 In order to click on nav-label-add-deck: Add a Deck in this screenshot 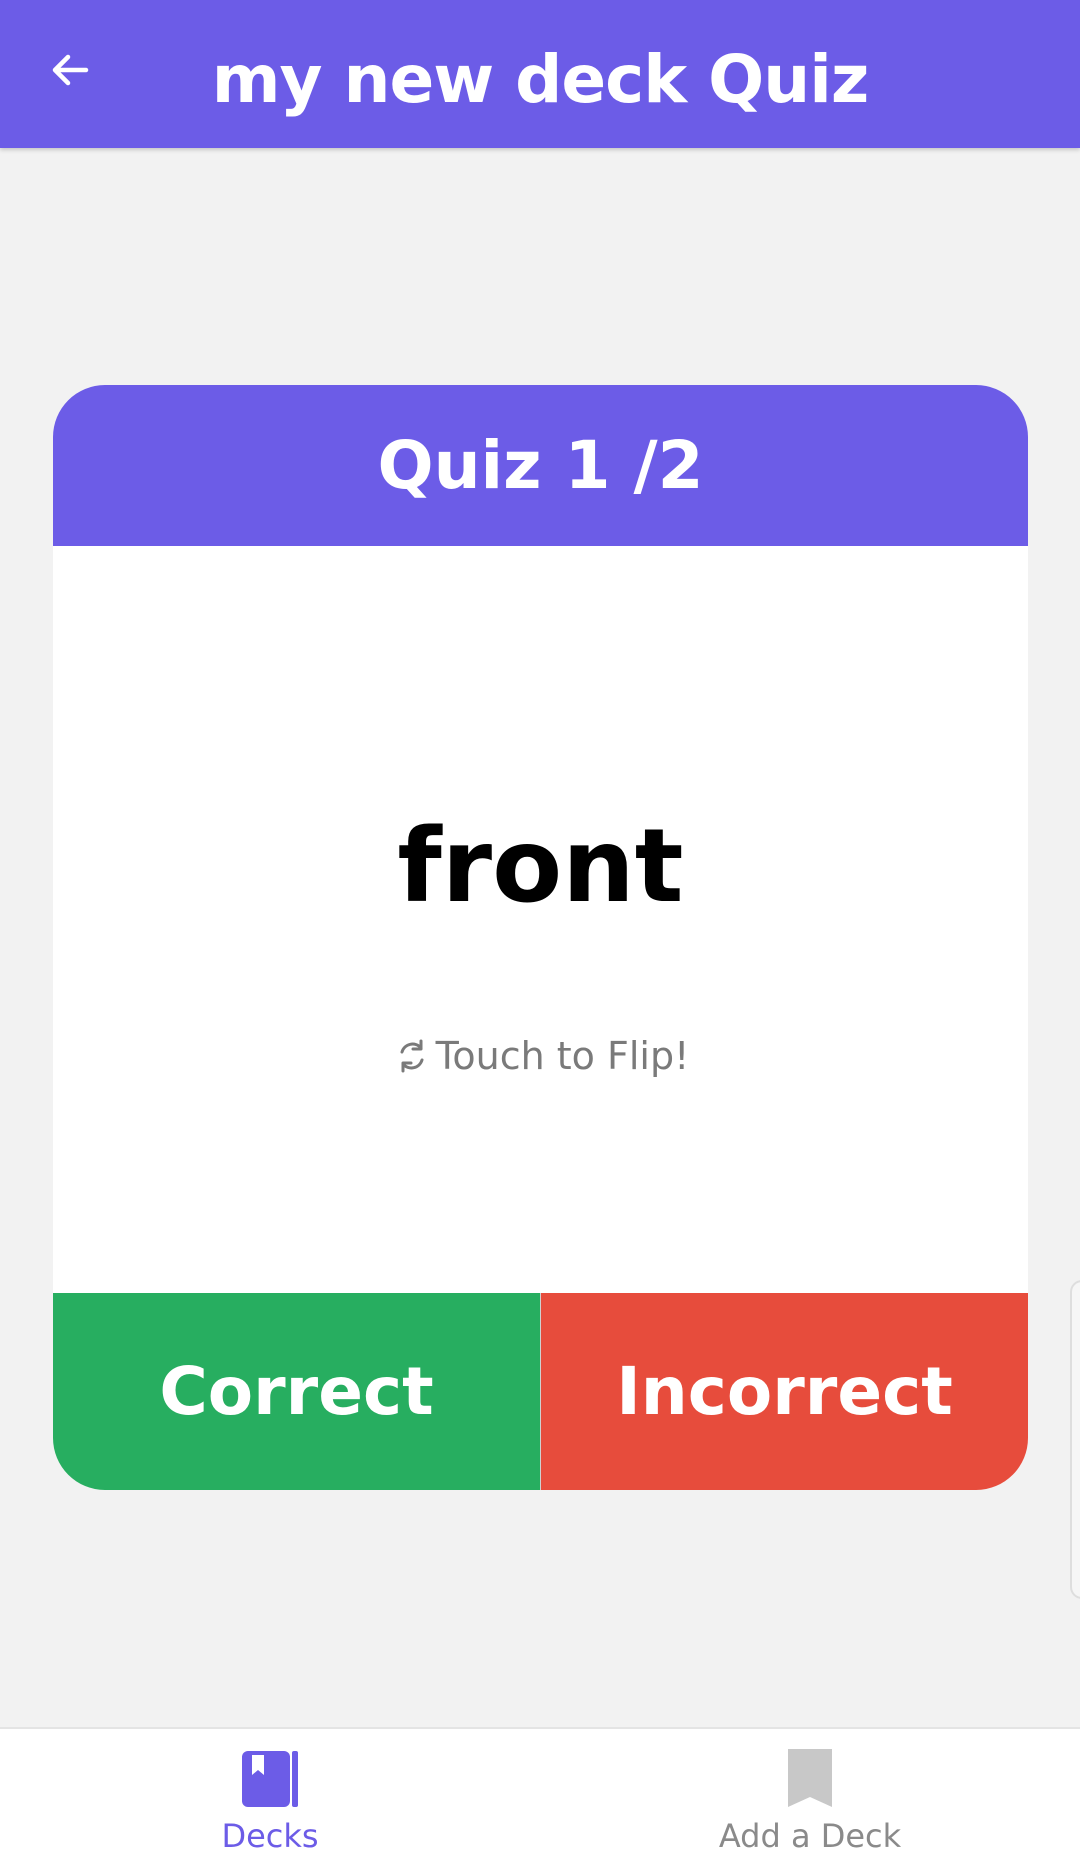, I will do `click(810, 1836)`.